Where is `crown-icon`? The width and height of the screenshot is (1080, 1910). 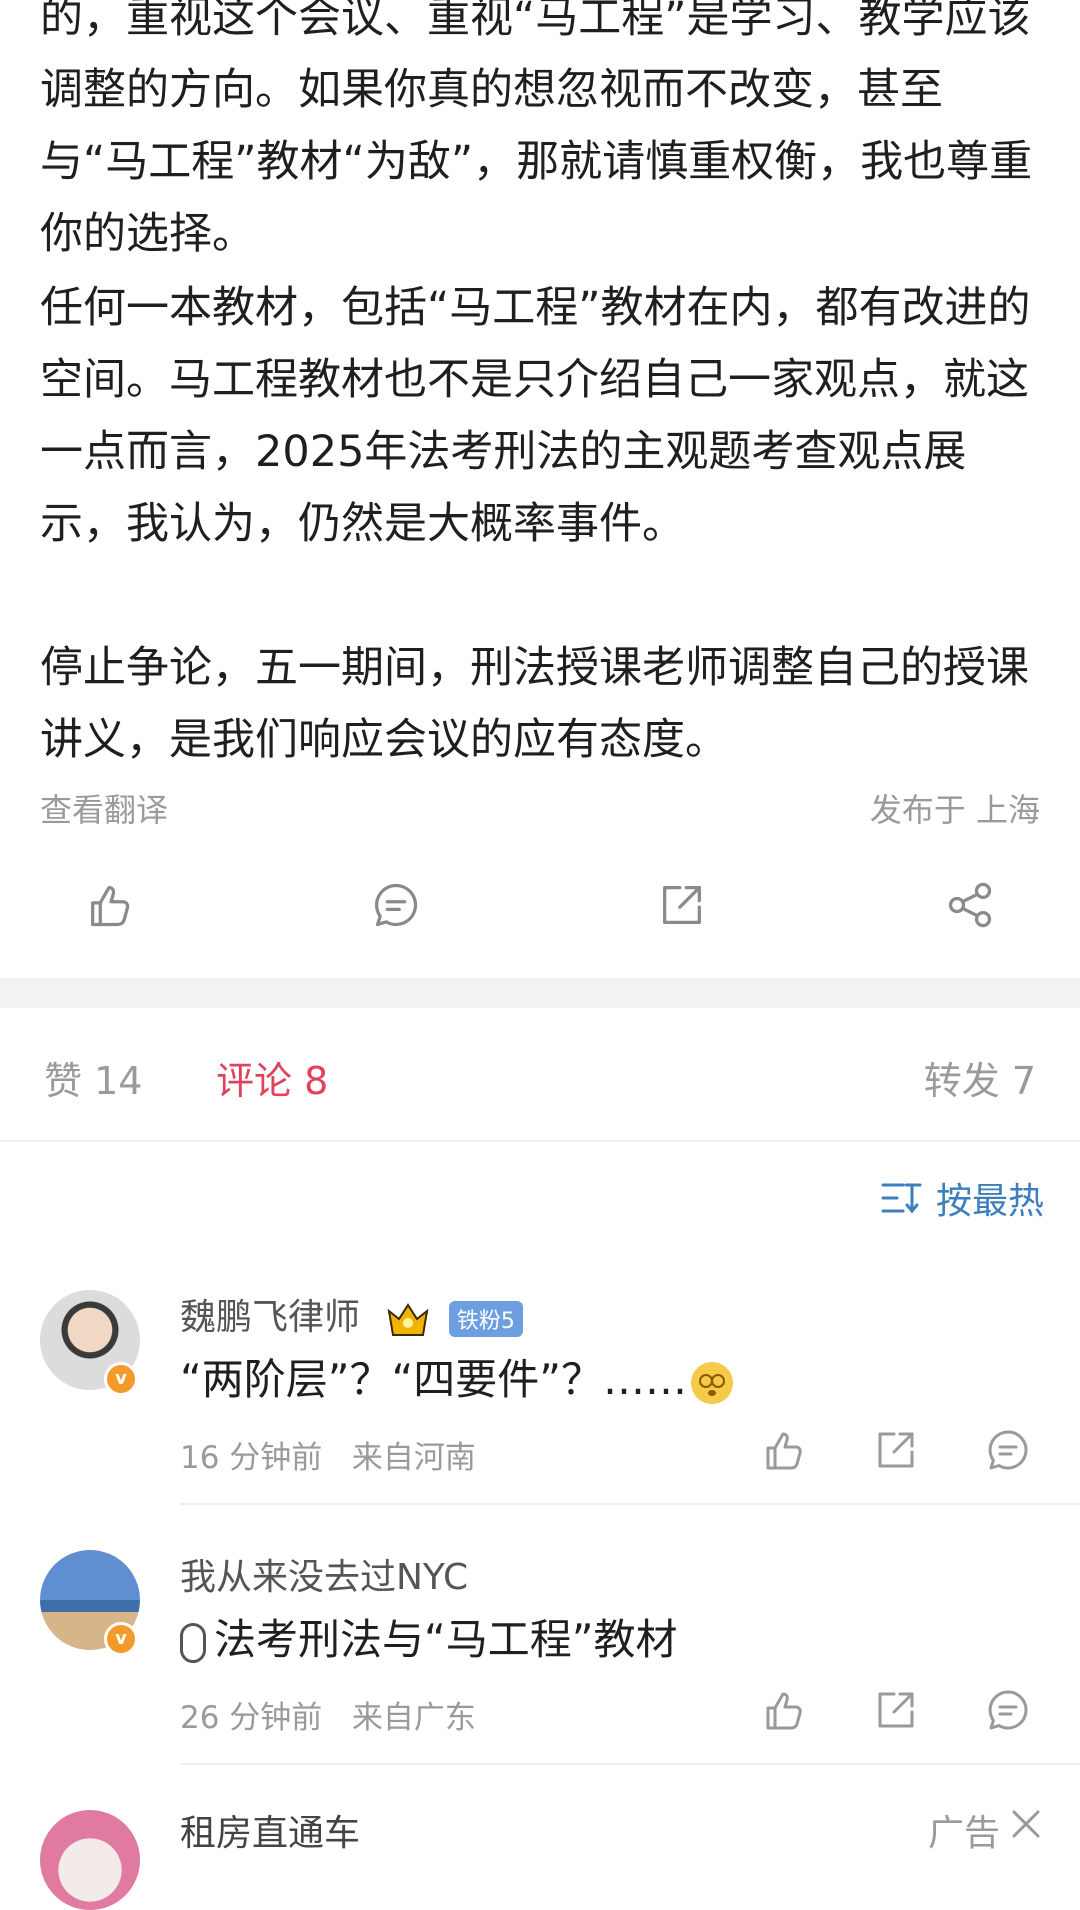
crown-icon is located at coordinates (408, 1319).